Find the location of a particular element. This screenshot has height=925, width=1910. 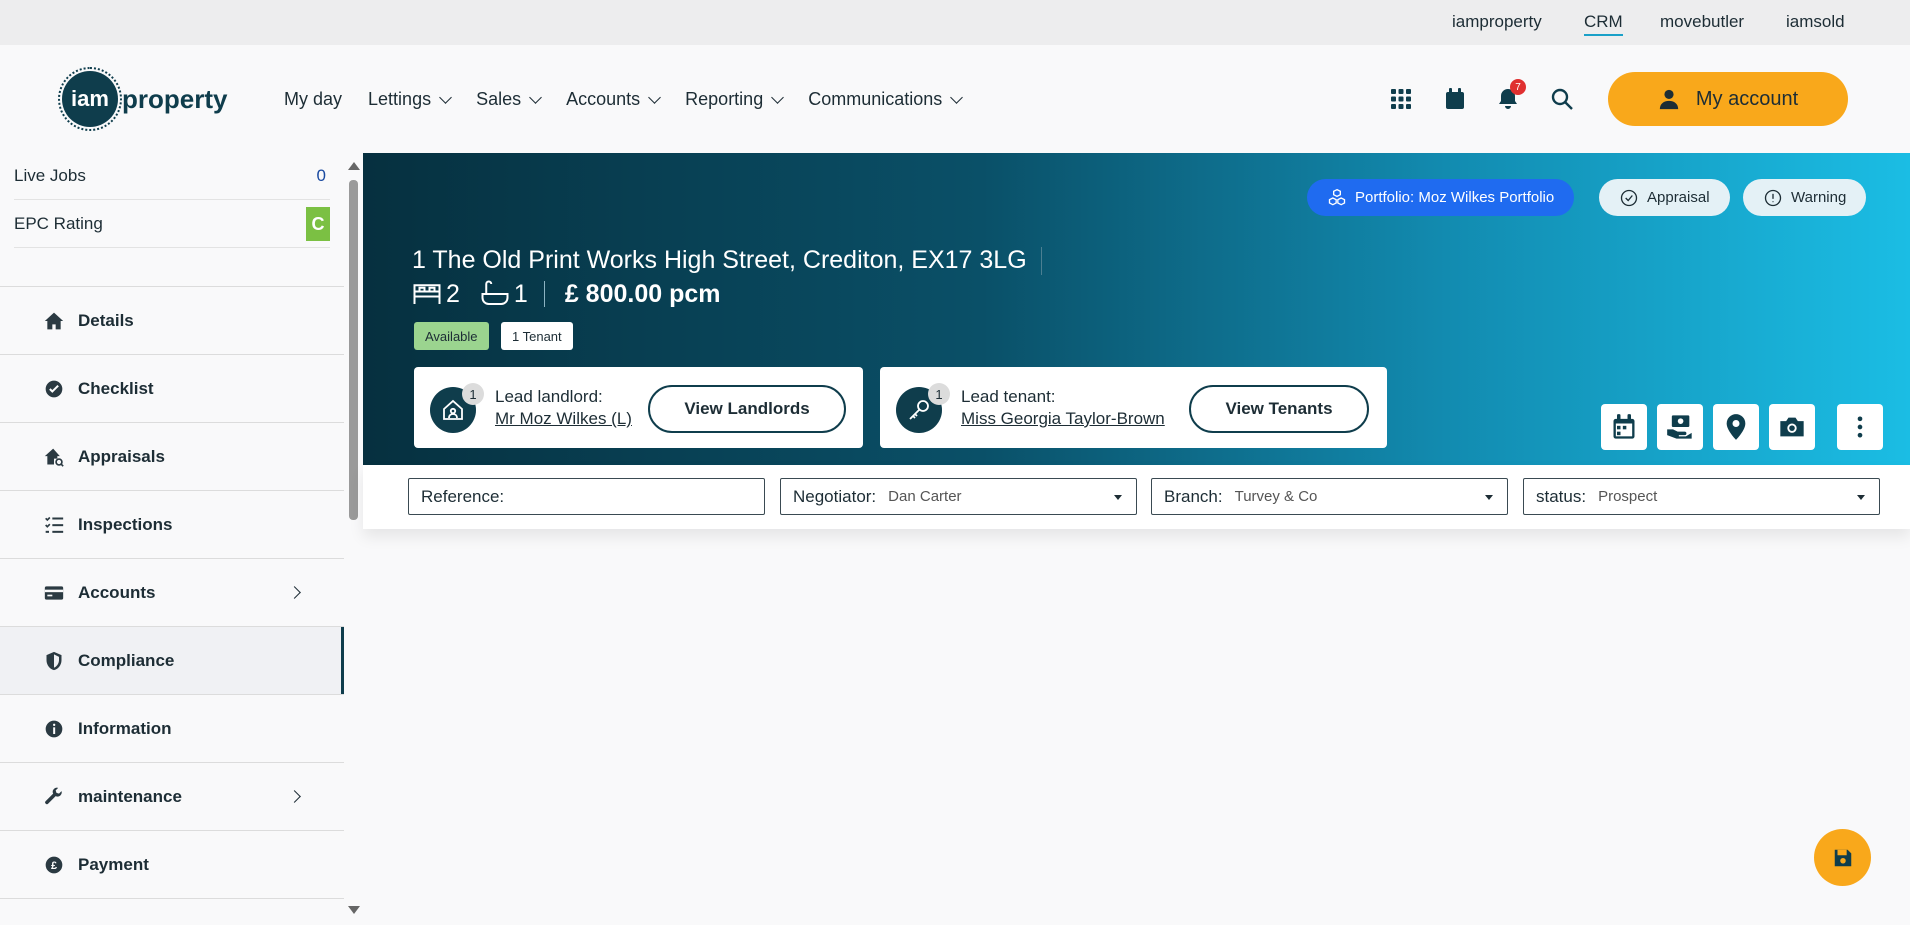

sidebar-item-inspections: Inspections is located at coordinates (172, 524).